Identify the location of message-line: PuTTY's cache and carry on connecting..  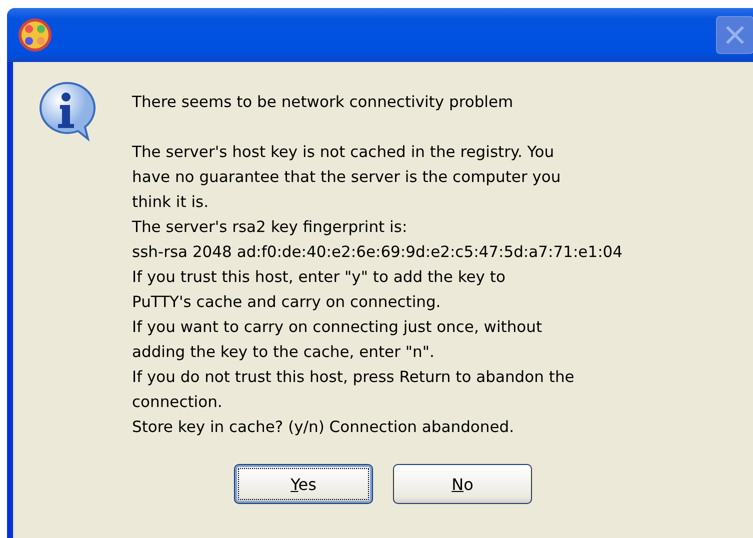
(287, 302).